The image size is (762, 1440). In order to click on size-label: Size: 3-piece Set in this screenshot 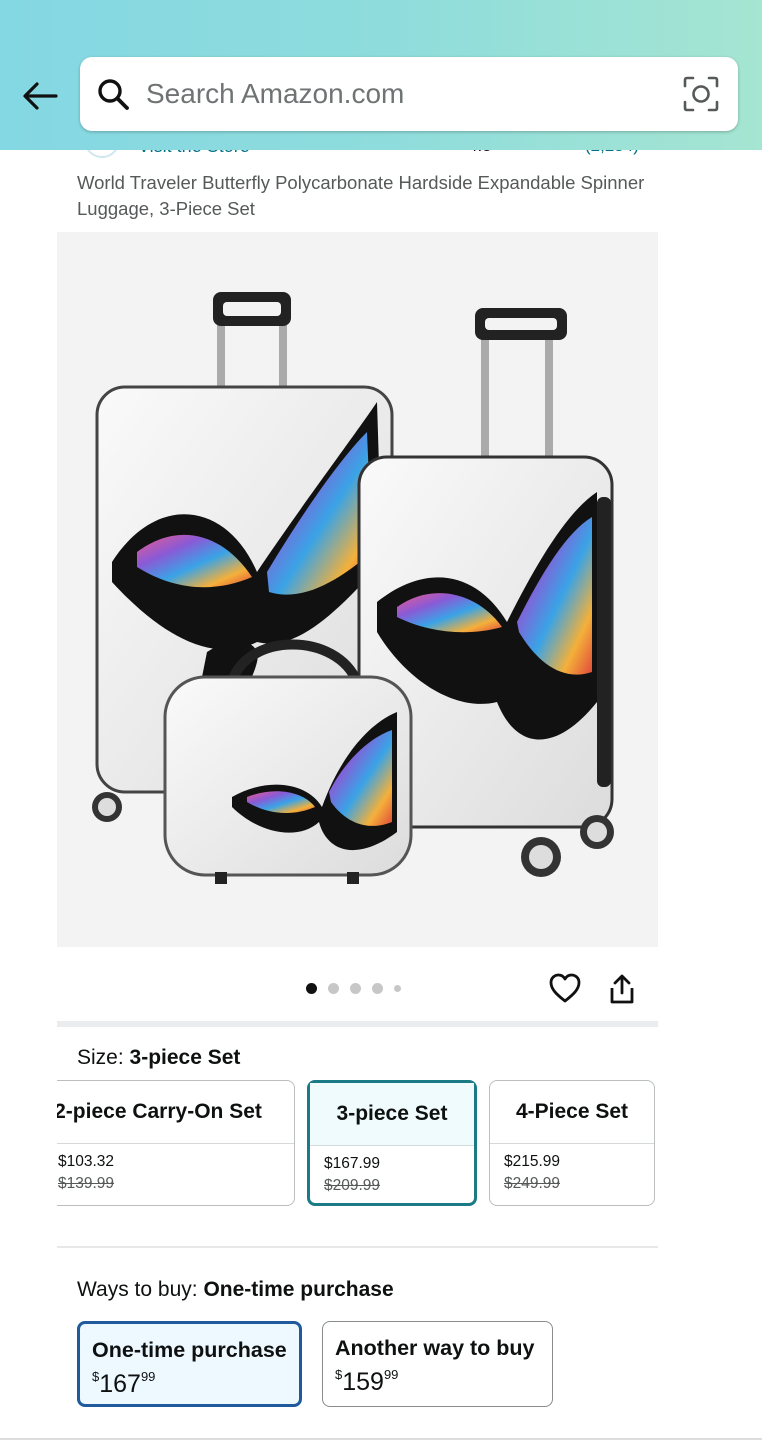, I will do `click(159, 1057)`.